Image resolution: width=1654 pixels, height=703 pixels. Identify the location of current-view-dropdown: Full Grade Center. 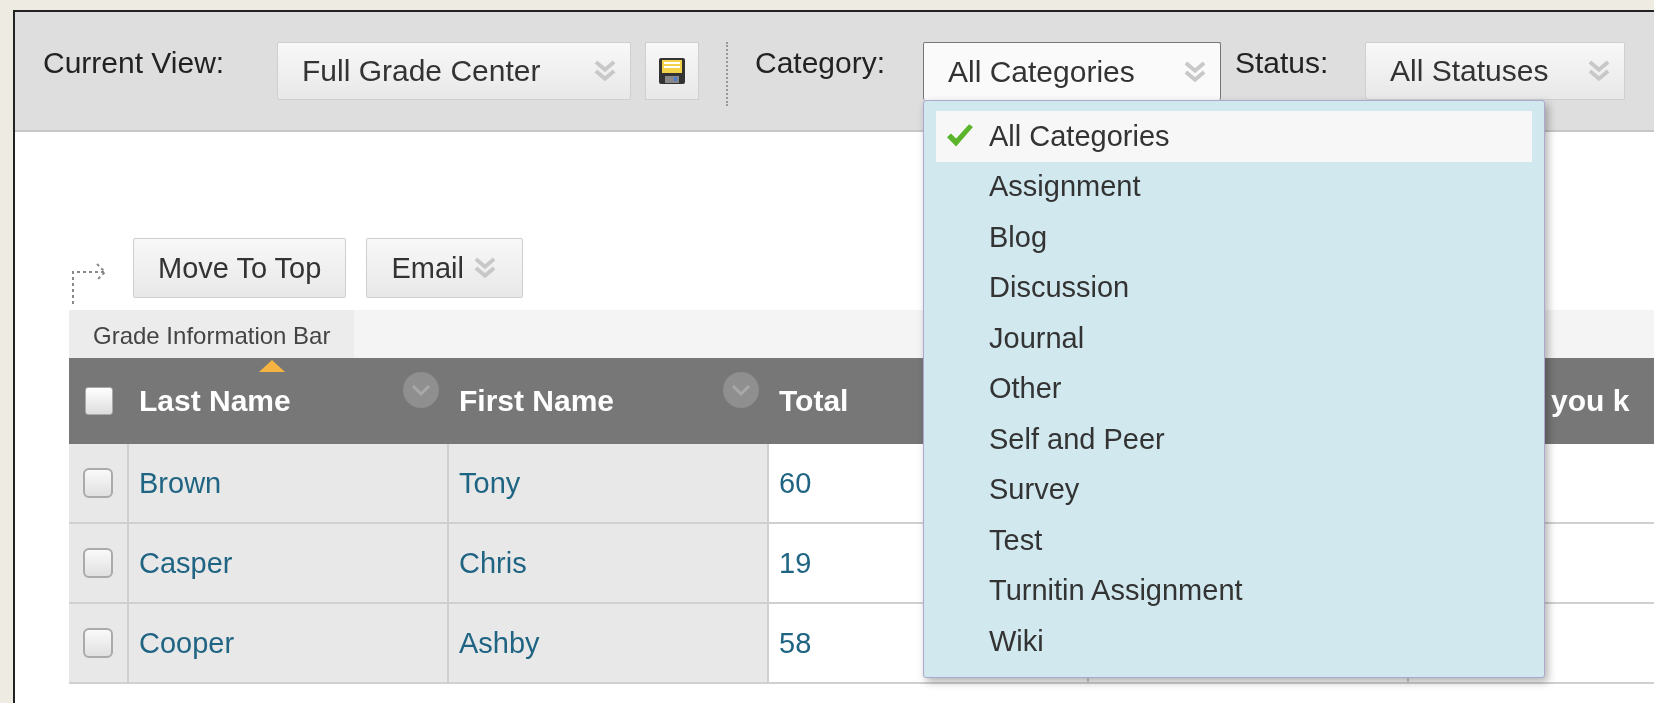
(454, 71).